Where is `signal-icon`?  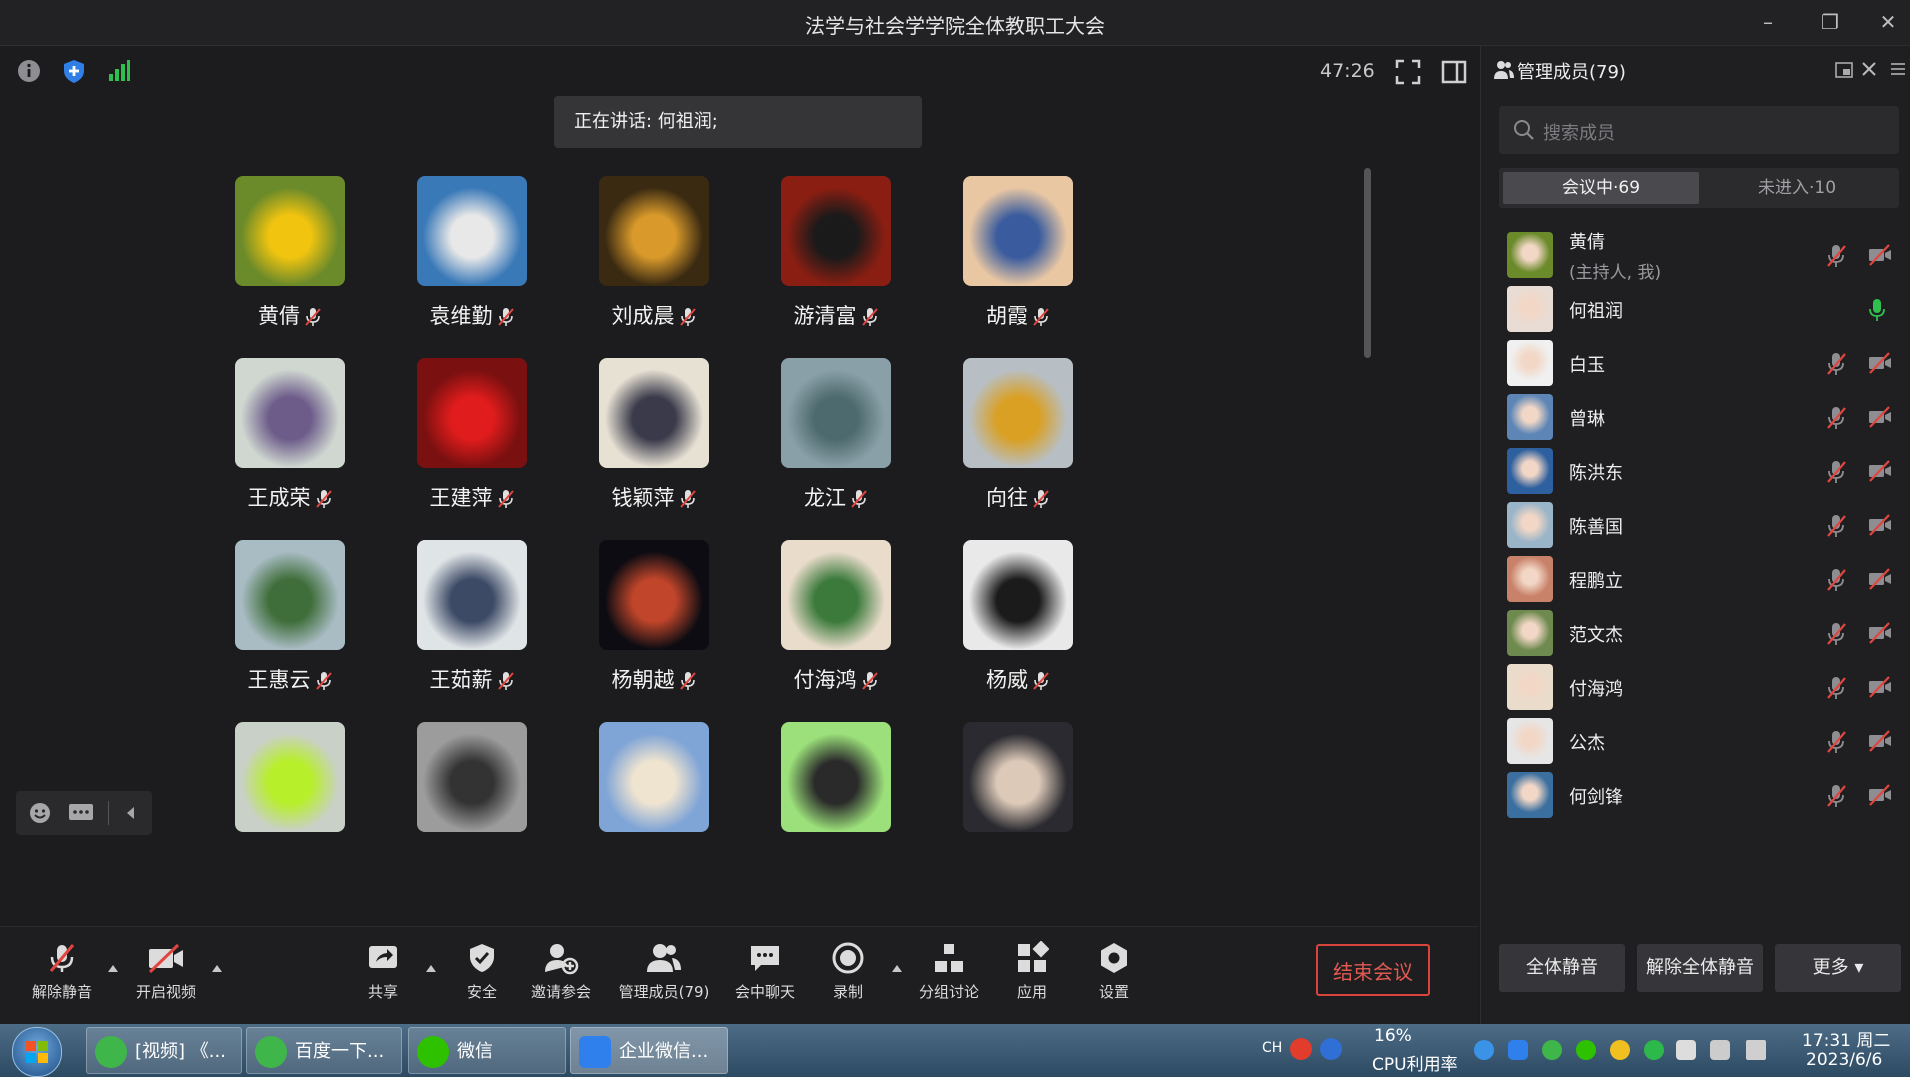
signal-icon is located at coordinates (119, 71).